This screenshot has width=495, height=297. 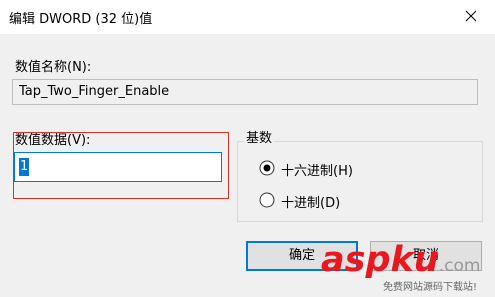 What do you see at coordinates (267, 168) in the screenshot?
I see `radio-hex` at bounding box center [267, 168].